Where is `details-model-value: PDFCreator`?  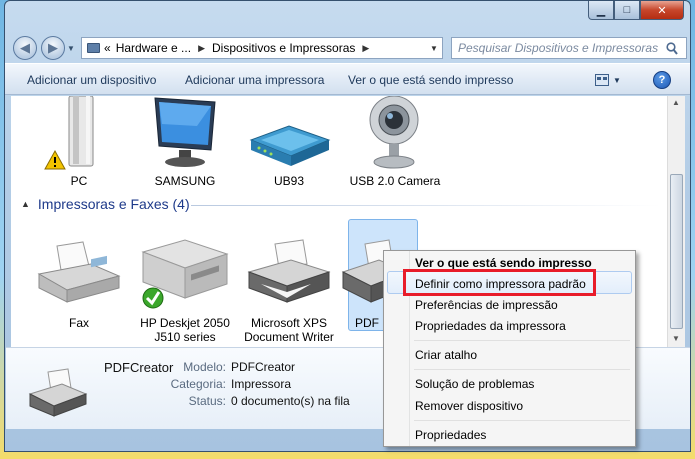
details-model-value: PDFCreator is located at coordinates (263, 367).